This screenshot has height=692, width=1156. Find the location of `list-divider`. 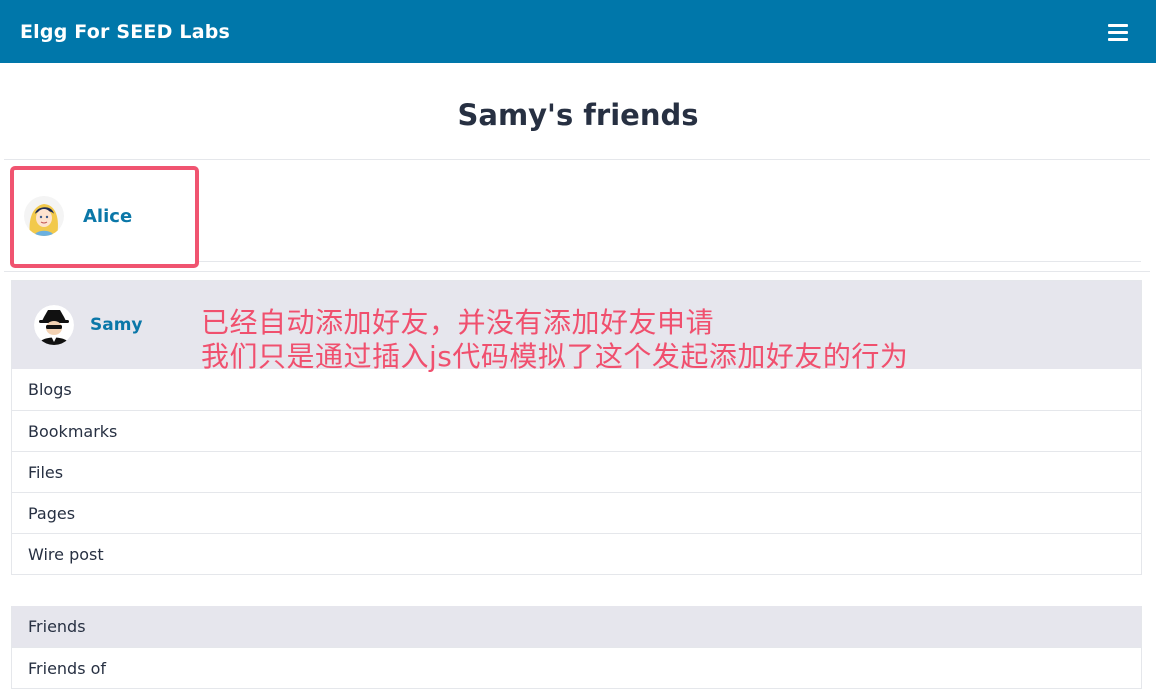

list-divider is located at coordinates (668, 261).